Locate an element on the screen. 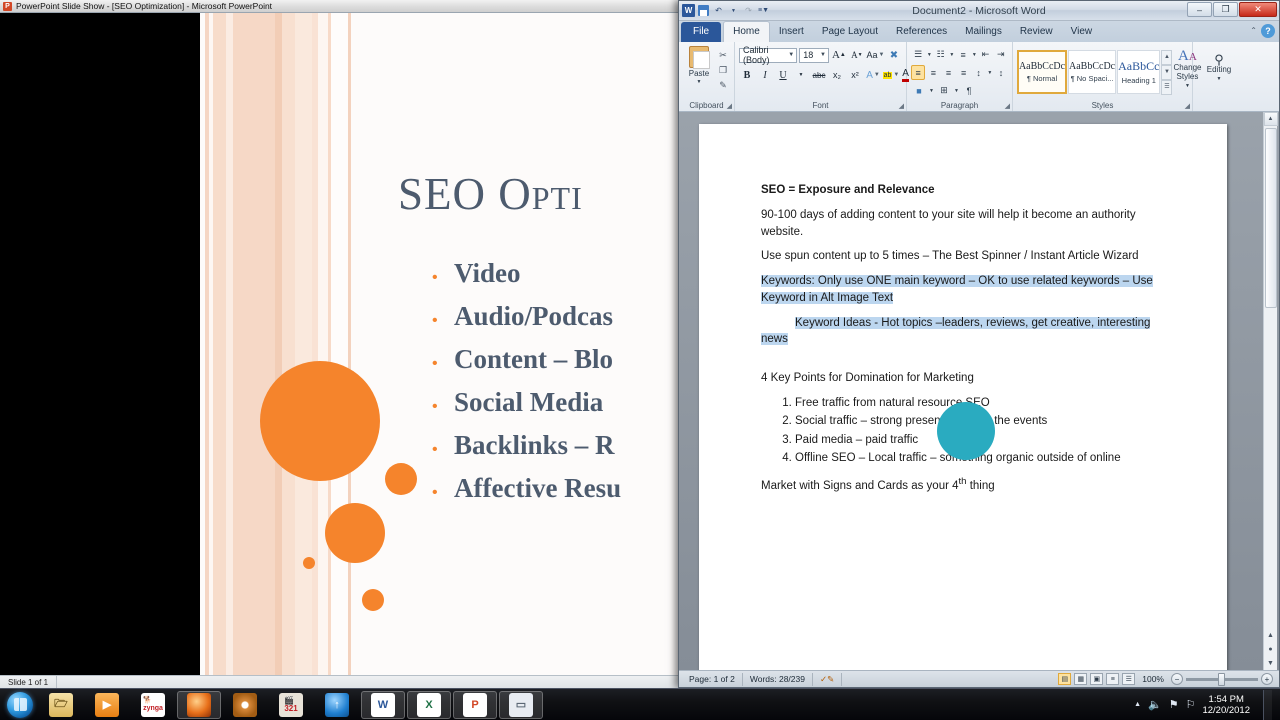  borders-icon: ⊞ is located at coordinates (944, 90).